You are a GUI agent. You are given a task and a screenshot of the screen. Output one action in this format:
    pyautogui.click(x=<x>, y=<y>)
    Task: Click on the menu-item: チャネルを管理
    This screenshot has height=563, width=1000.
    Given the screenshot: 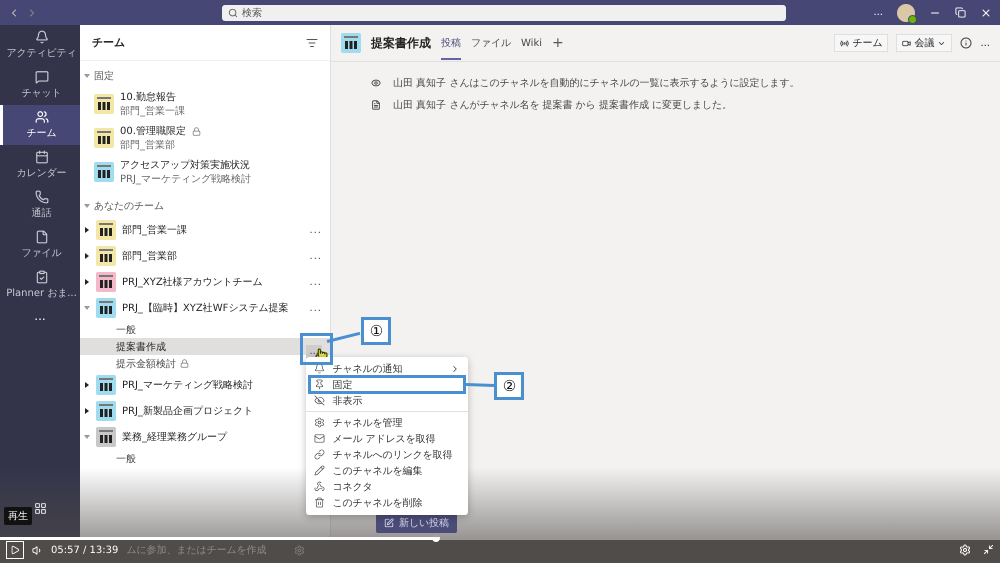 What is the action you would take?
    pyautogui.click(x=387, y=423)
    